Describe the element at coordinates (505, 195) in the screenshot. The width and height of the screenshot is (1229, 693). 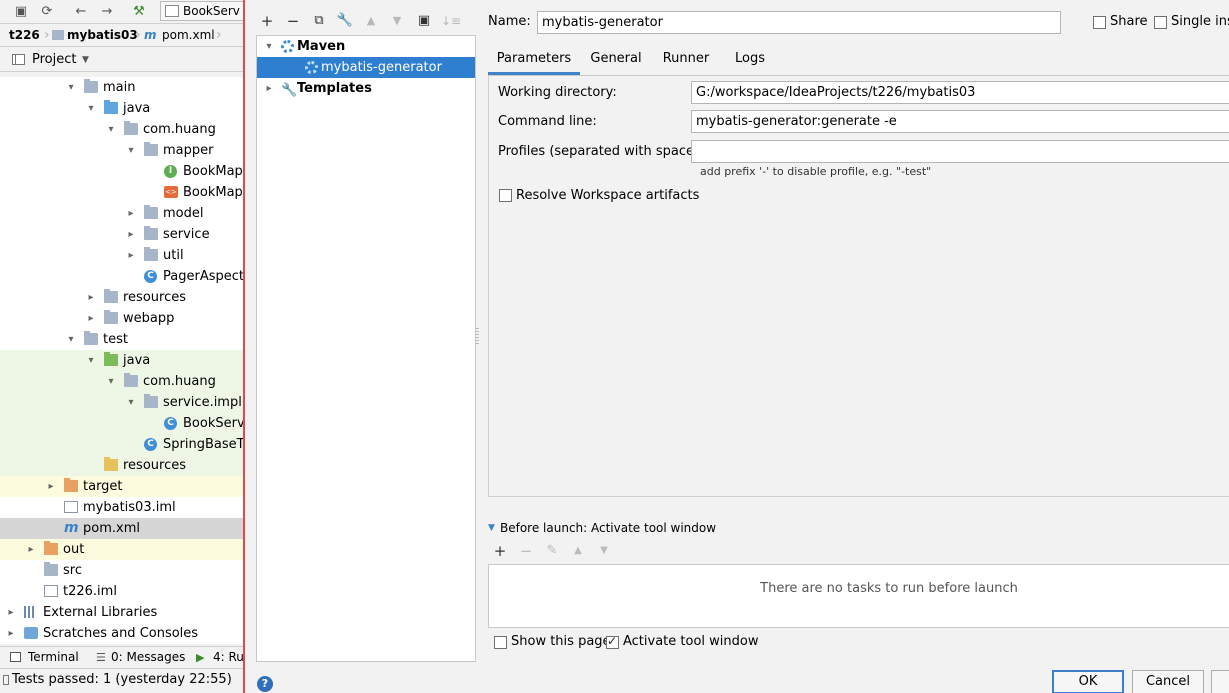
I see `resolve-workspace-checkbox` at that location.